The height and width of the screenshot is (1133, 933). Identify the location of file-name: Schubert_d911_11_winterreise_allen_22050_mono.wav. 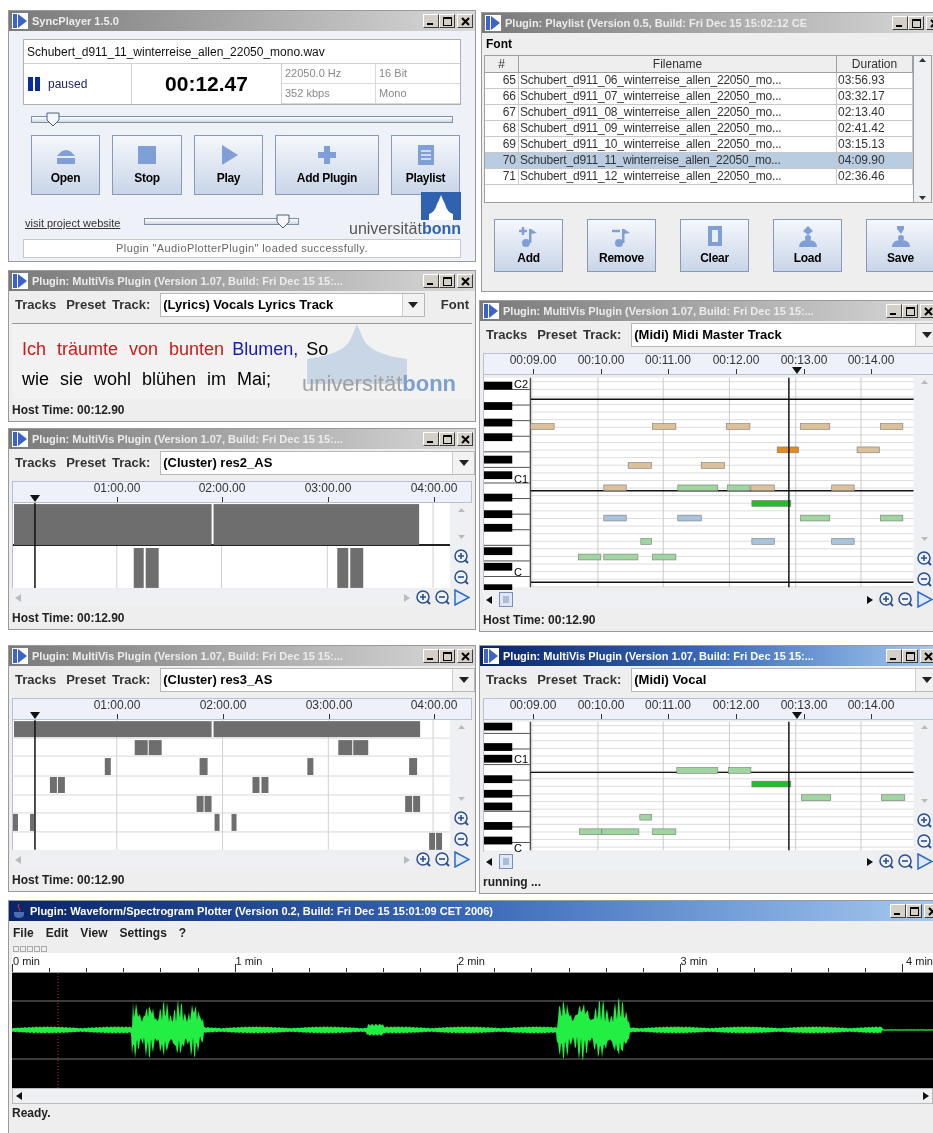
(242, 52).